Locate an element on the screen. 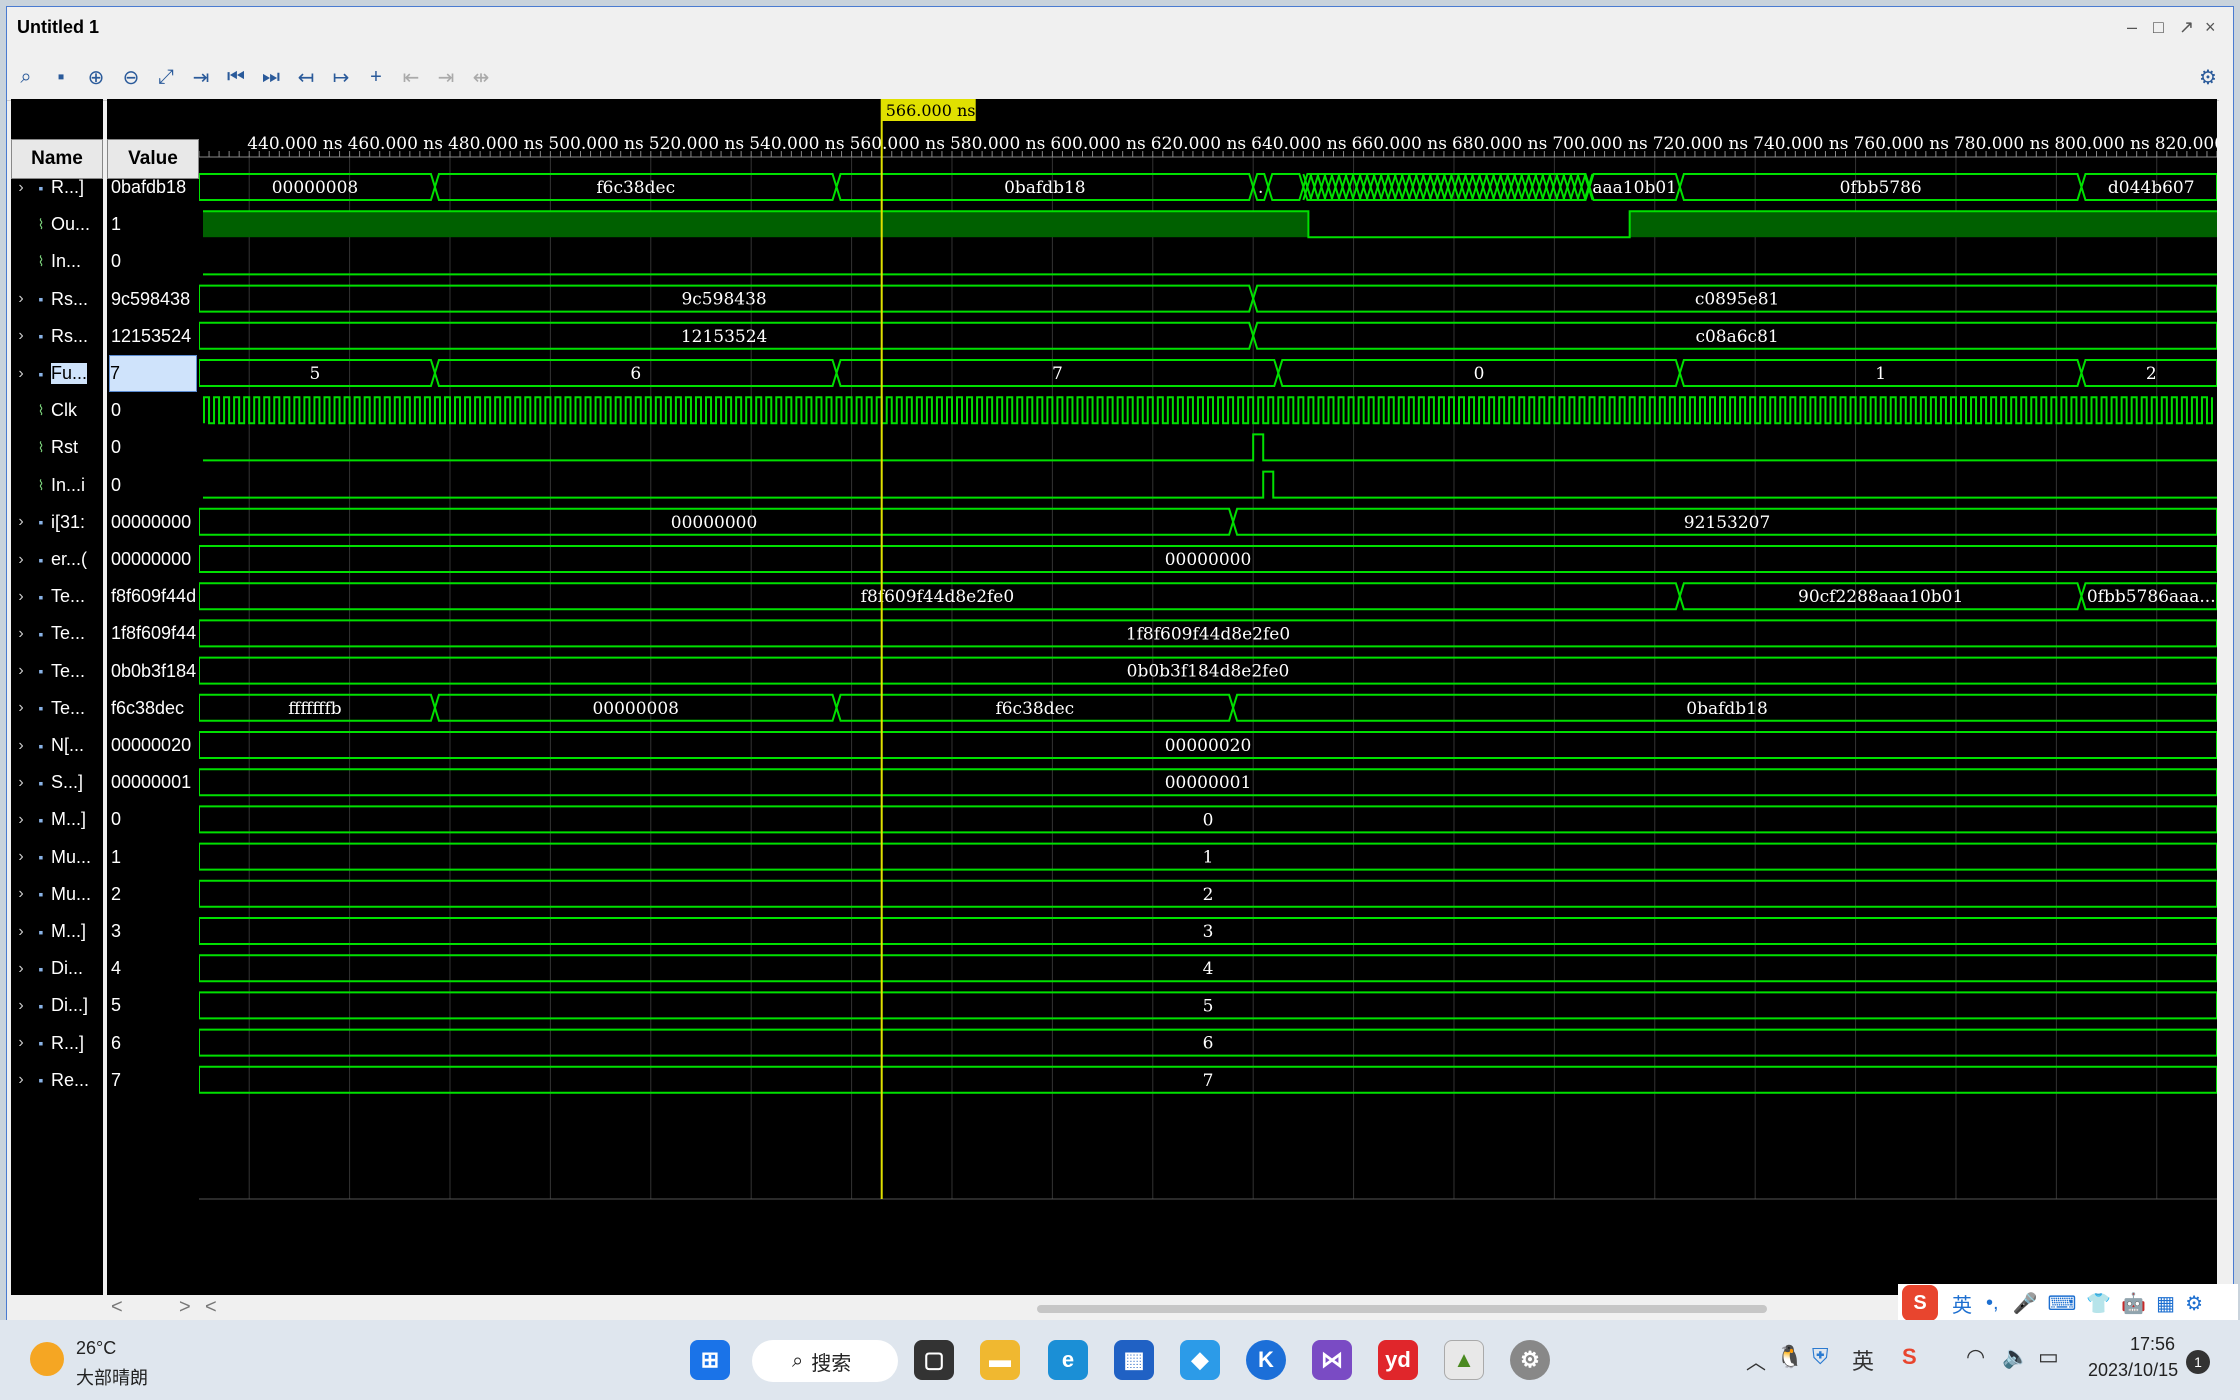 The width and height of the screenshot is (2240, 1400). vivado-icon: ▲ is located at coordinates (1464, 1360).